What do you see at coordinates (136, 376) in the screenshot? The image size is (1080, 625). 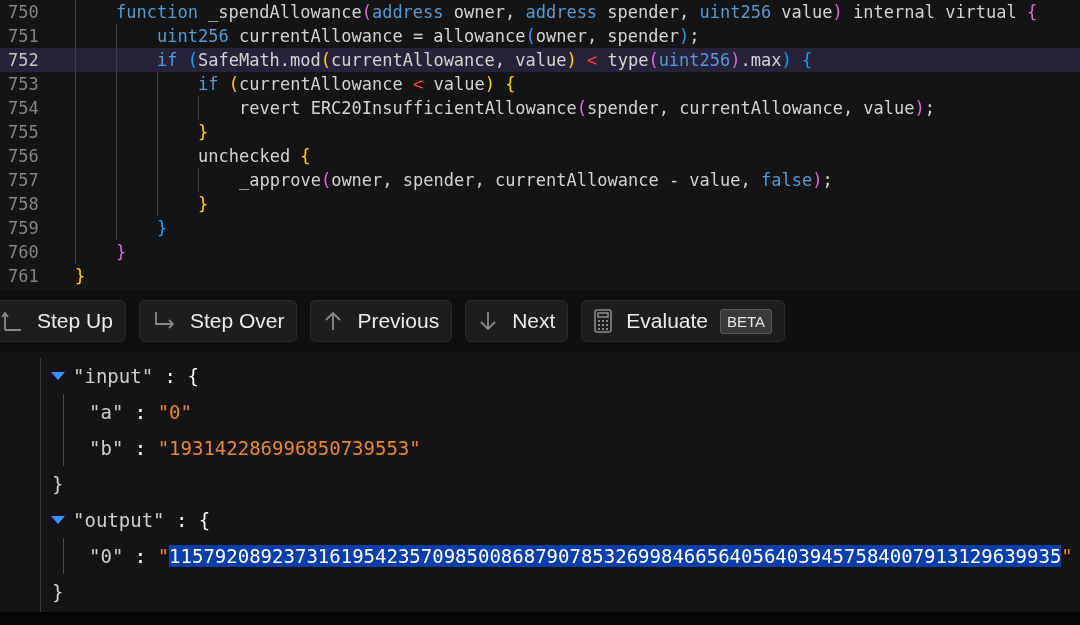 I see `json-line: "input" : {` at bounding box center [136, 376].